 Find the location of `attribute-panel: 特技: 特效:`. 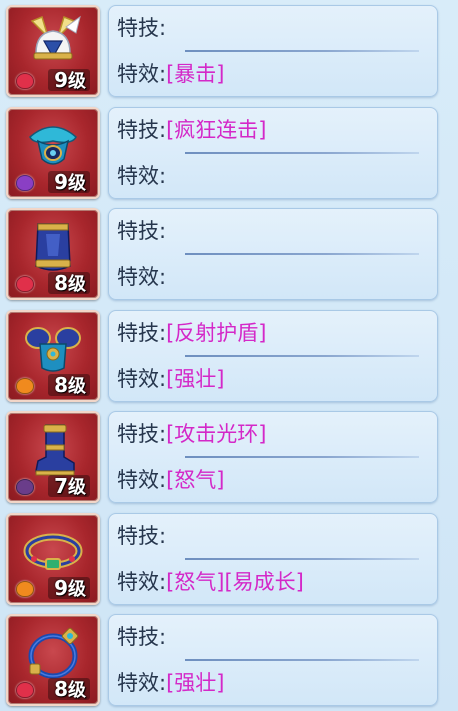

attribute-panel: 特技: 特效: is located at coordinates (273, 254).